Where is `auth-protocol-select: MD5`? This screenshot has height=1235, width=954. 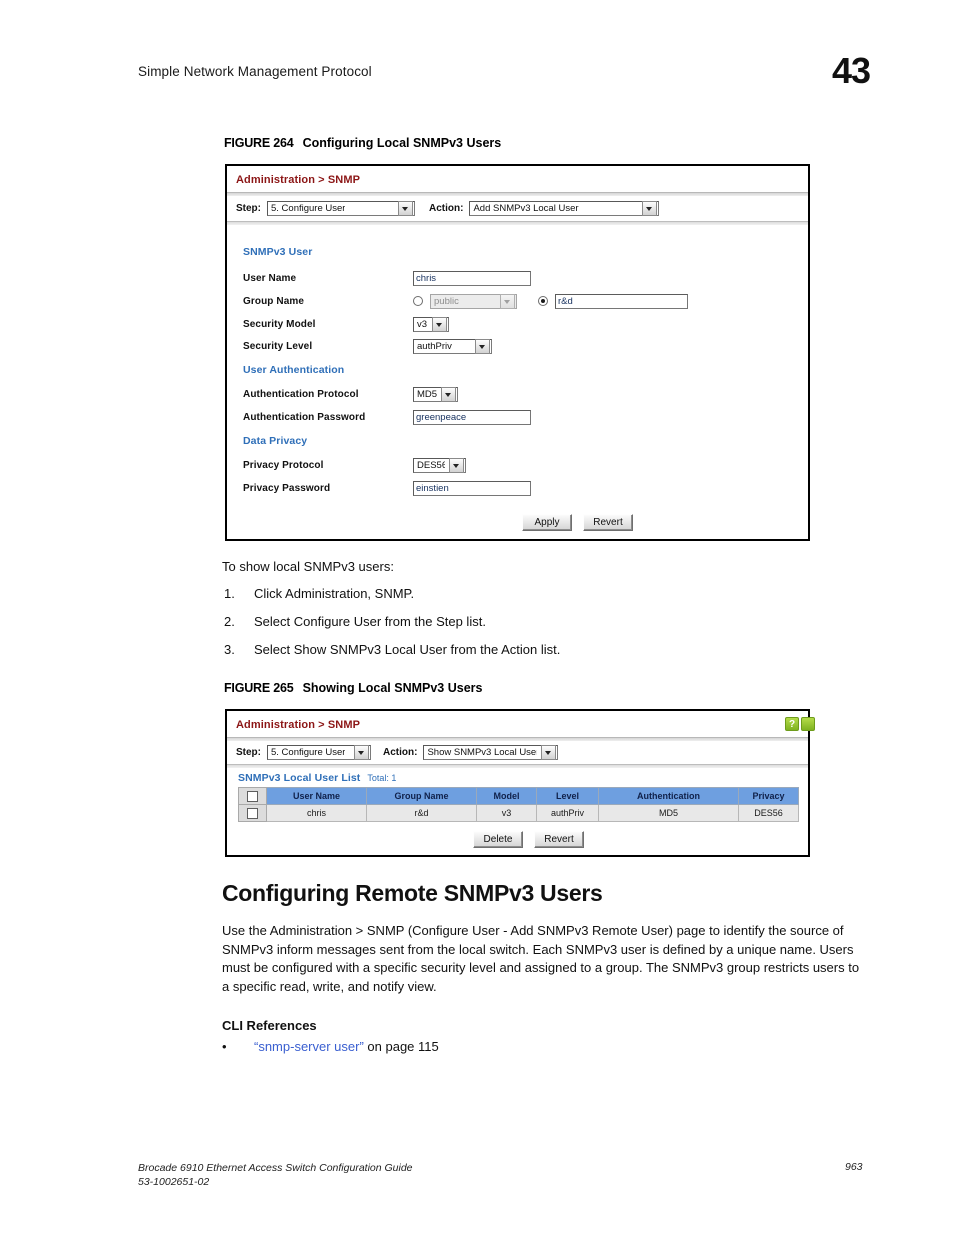 auth-protocol-select: MD5 is located at coordinates (435, 394).